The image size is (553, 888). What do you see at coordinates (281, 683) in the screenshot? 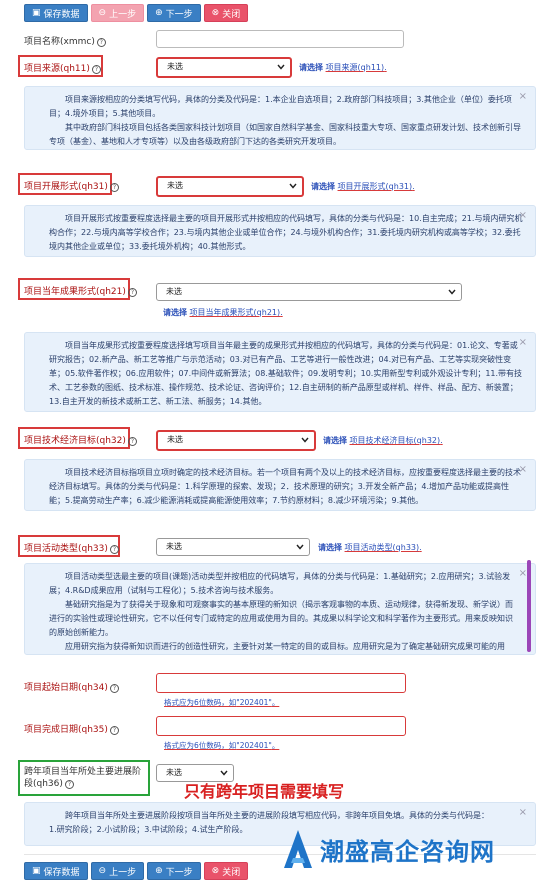
I see `qh34-input` at bounding box center [281, 683].